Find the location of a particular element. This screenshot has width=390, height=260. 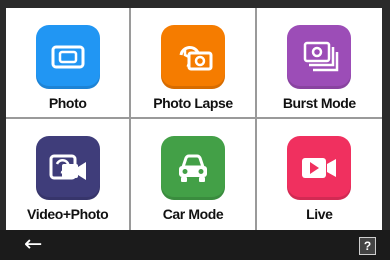

mode-burst-label: Burst Mode is located at coordinates (319, 103).